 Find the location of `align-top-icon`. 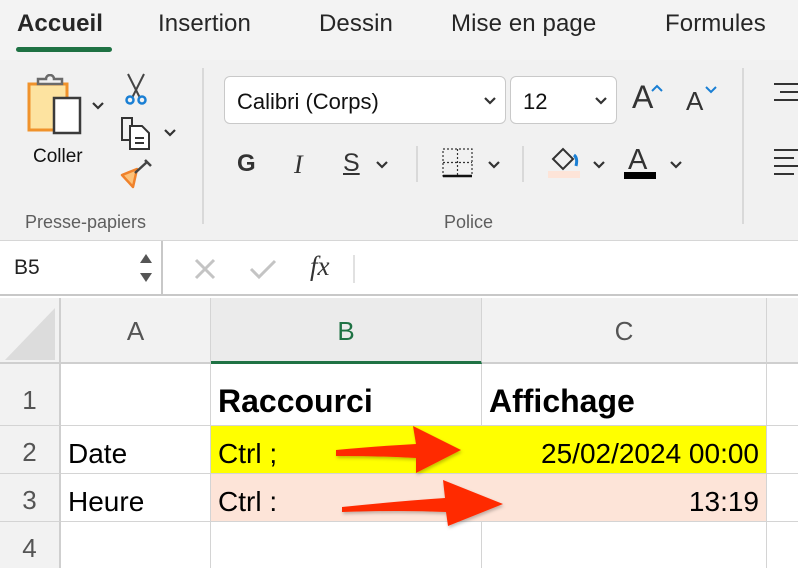

align-top-icon is located at coordinates (786, 93).